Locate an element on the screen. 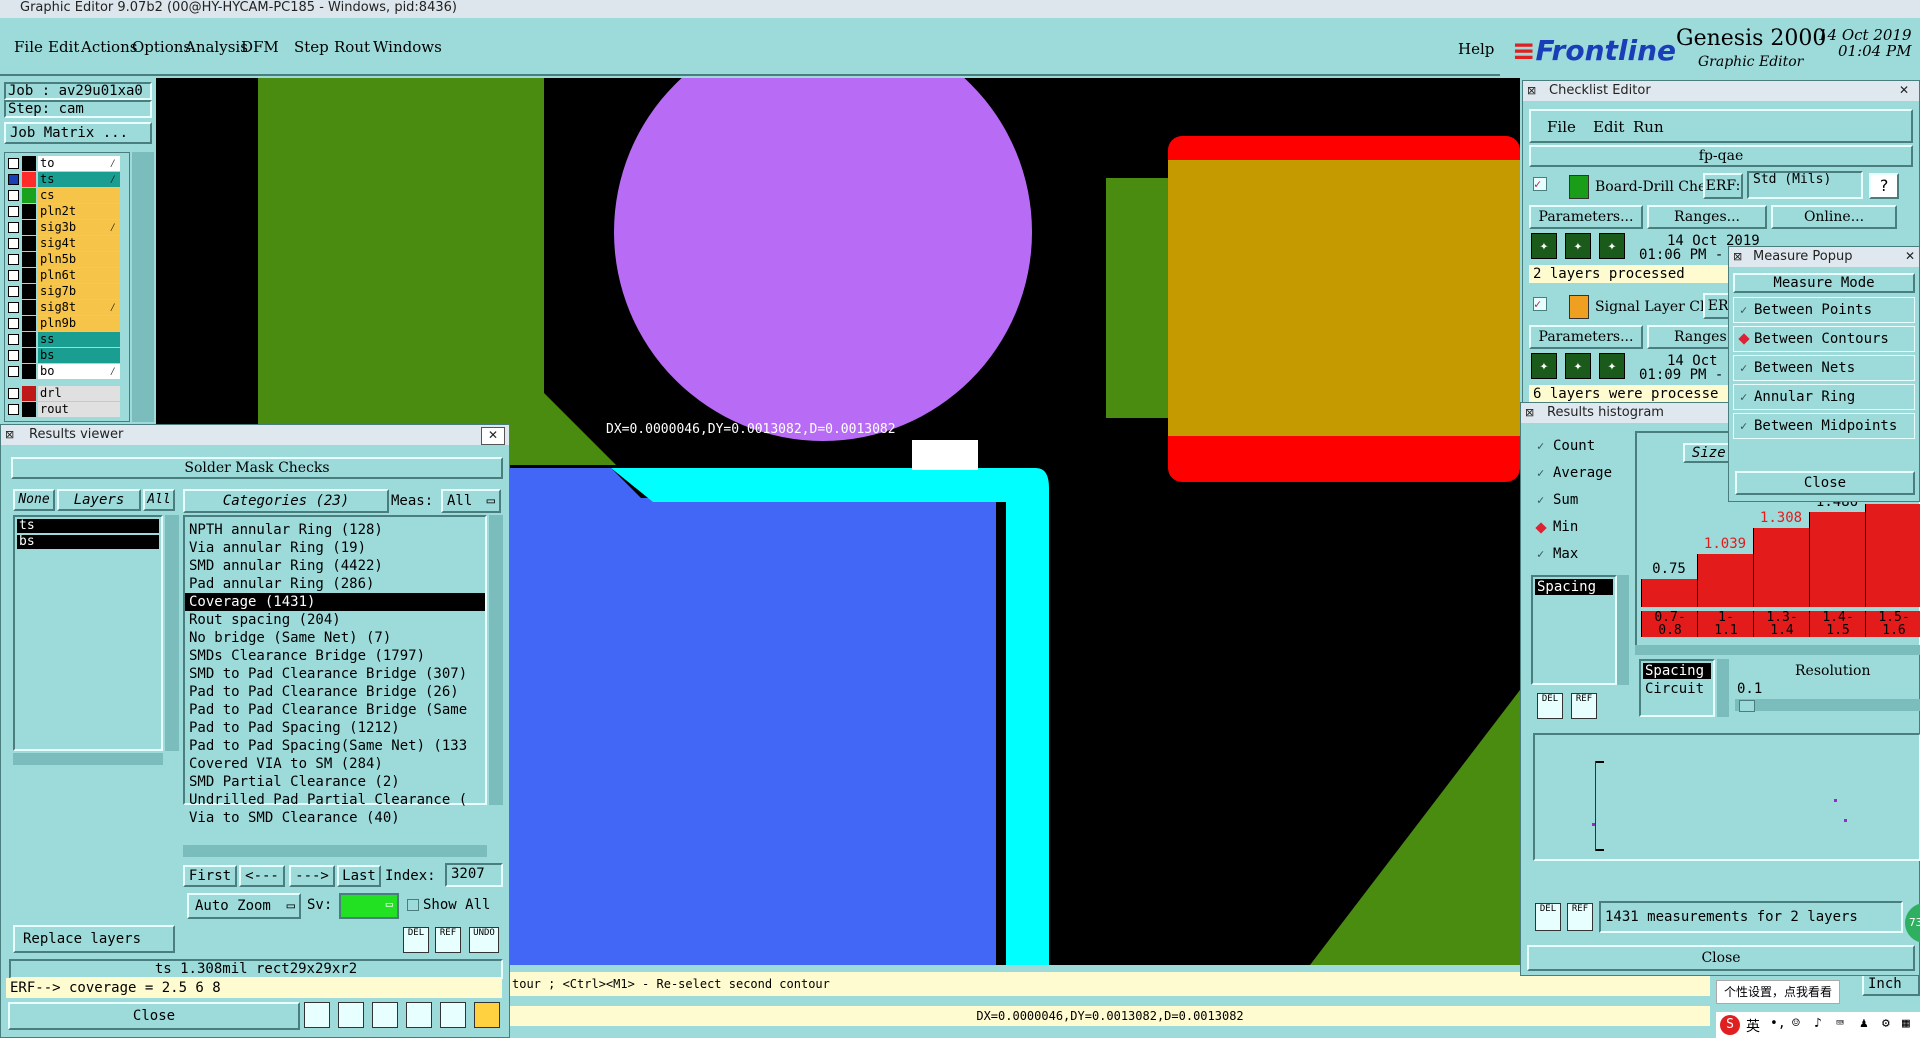 The height and width of the screenshot is (1038, 1920). chart-icon is located at coordinates (487, 1015).